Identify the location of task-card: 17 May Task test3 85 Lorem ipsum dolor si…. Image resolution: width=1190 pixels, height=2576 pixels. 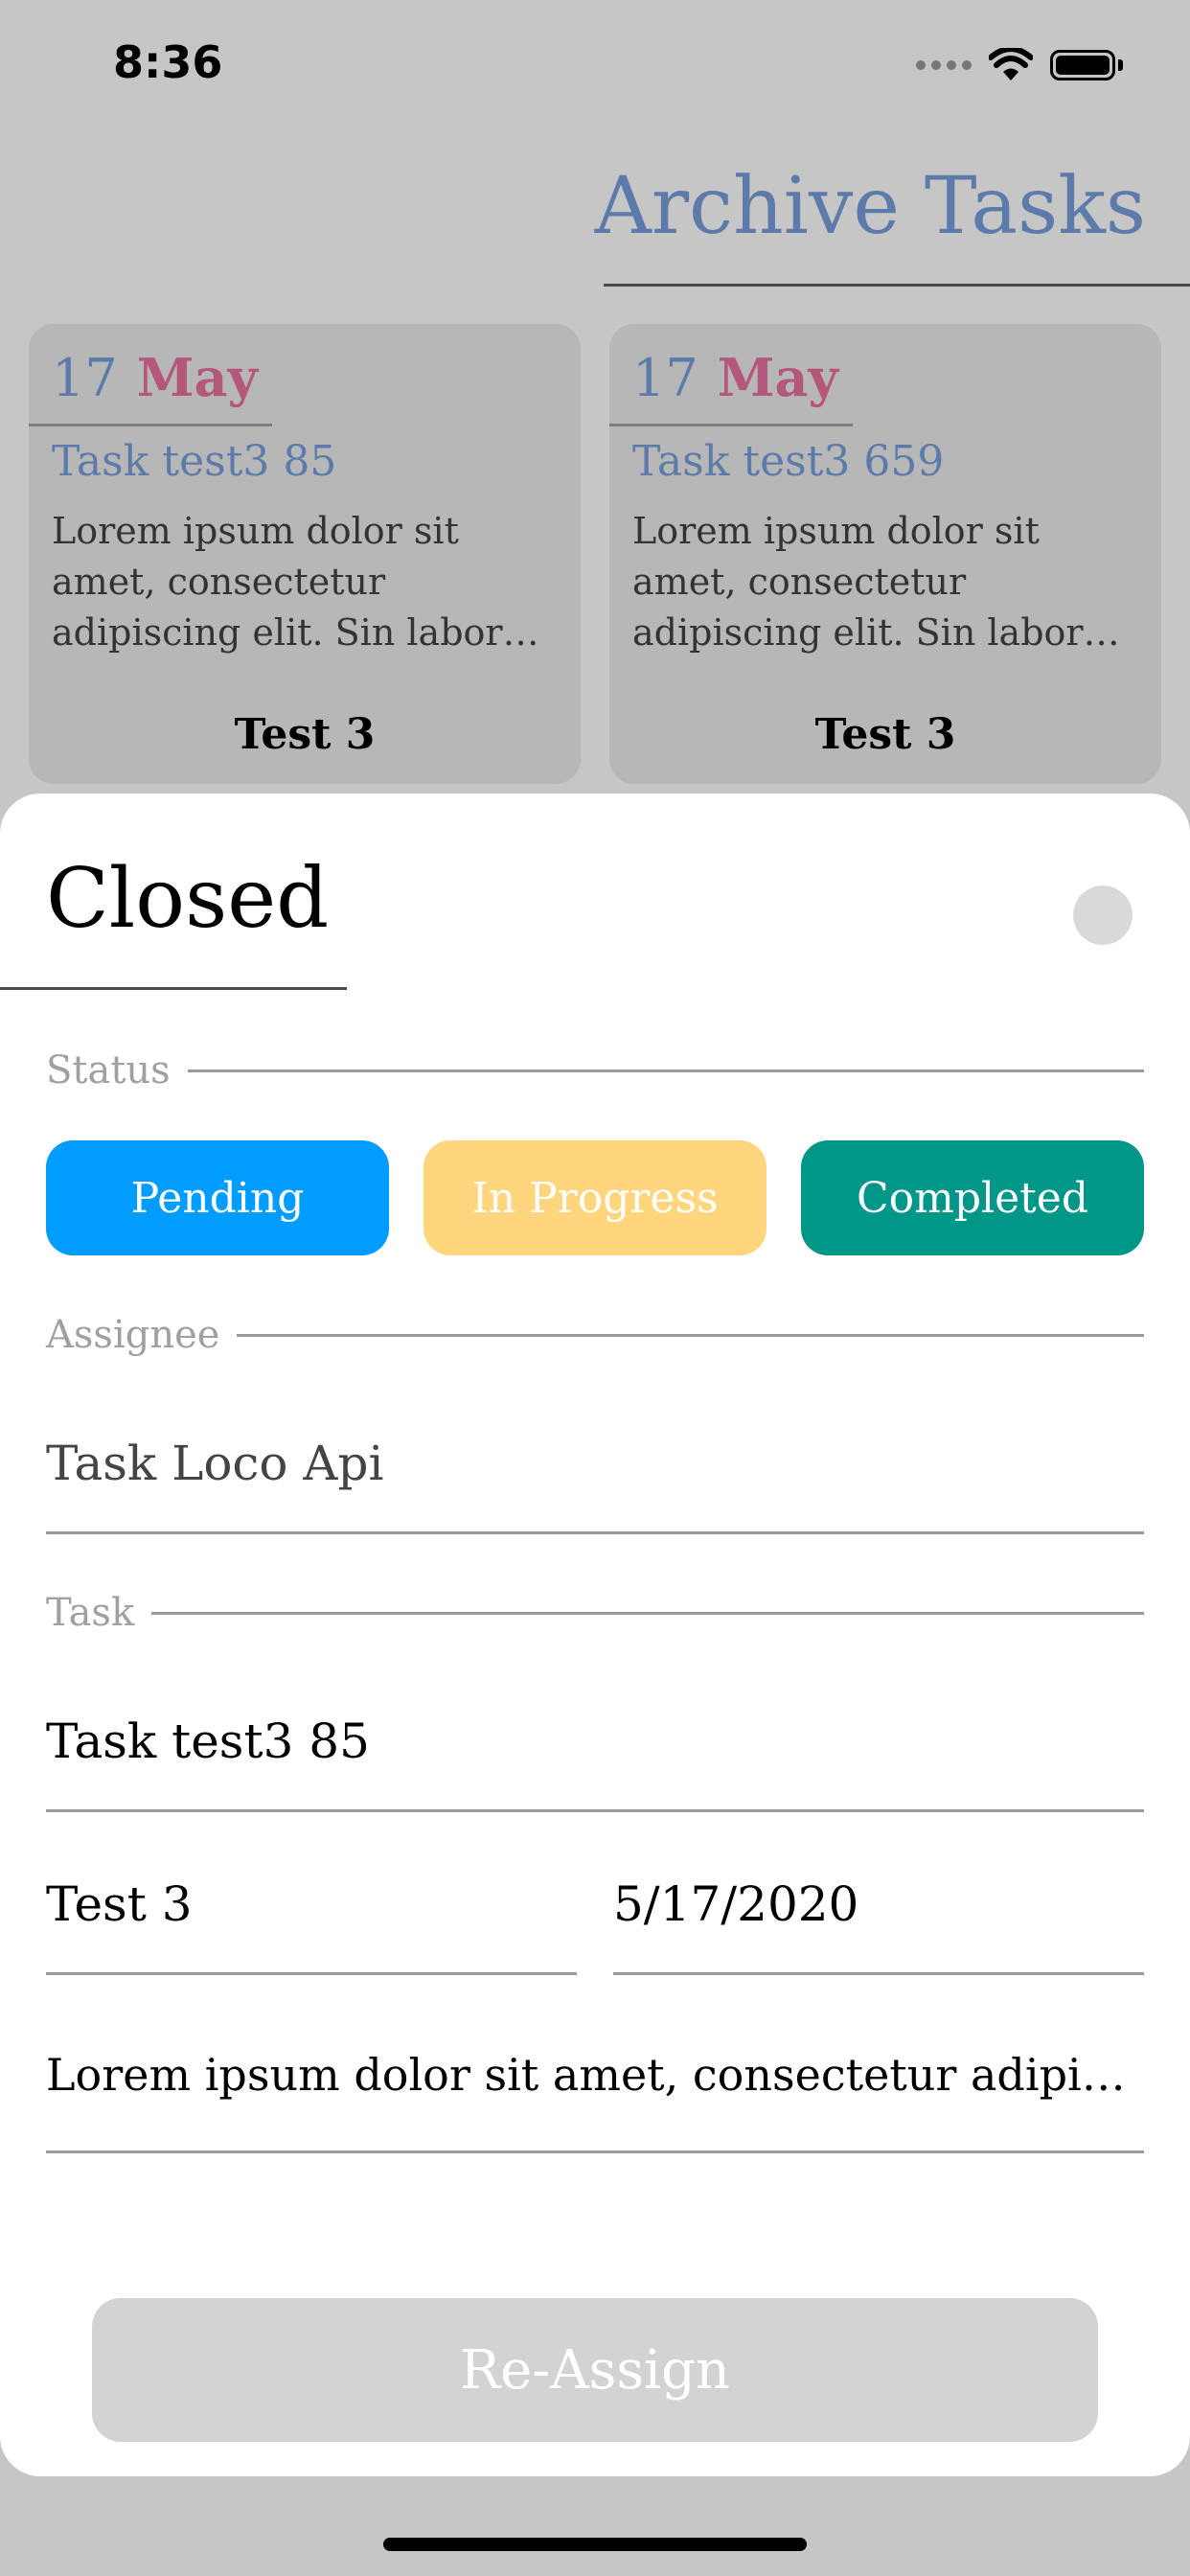
(305, 554).